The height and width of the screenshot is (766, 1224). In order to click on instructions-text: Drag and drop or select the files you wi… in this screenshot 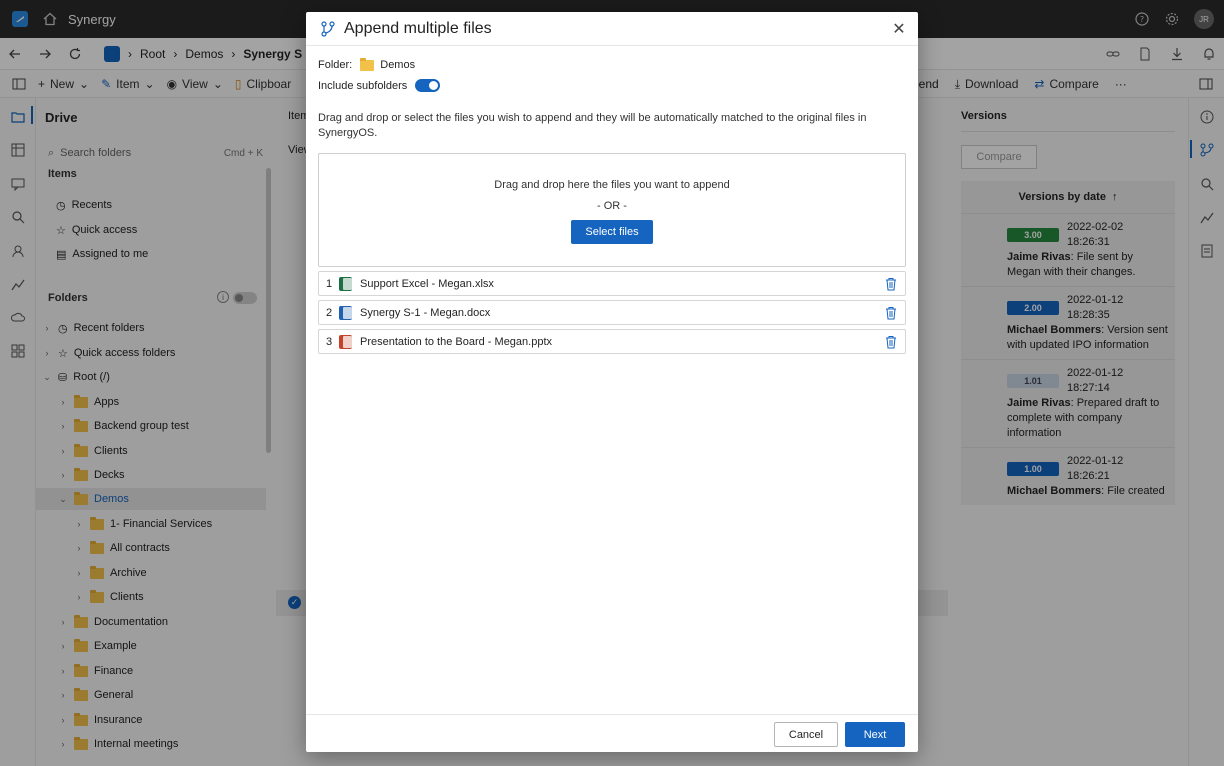, I will do `click(592, 125)`.